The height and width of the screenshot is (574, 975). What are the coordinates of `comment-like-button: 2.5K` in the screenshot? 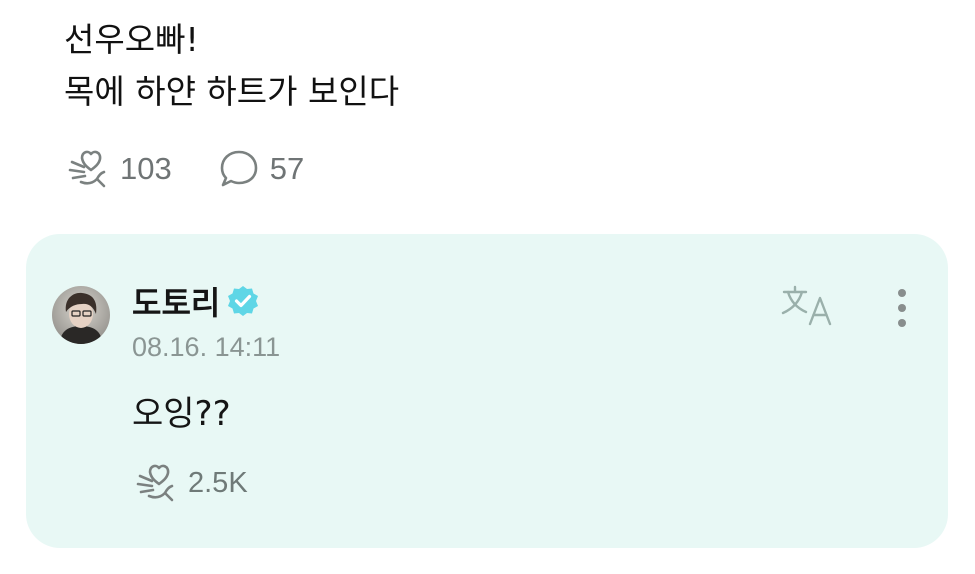 It's located at (190, 483).